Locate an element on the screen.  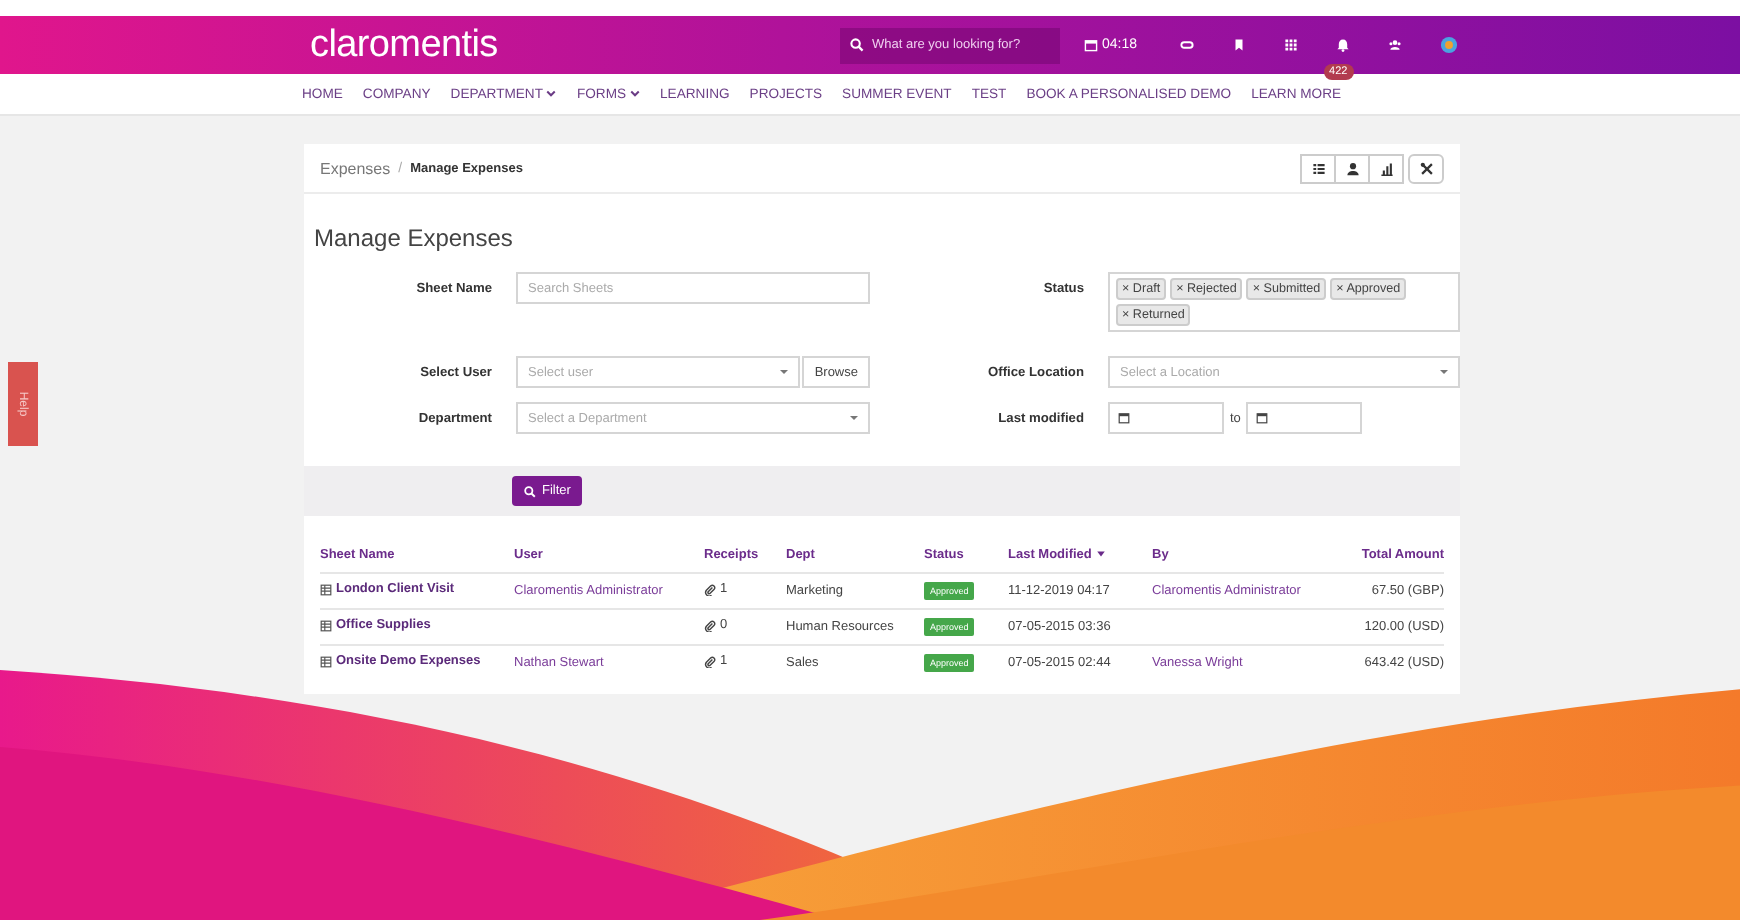
breadcrumb-link: Expenses is located at coordinates (355, 168).